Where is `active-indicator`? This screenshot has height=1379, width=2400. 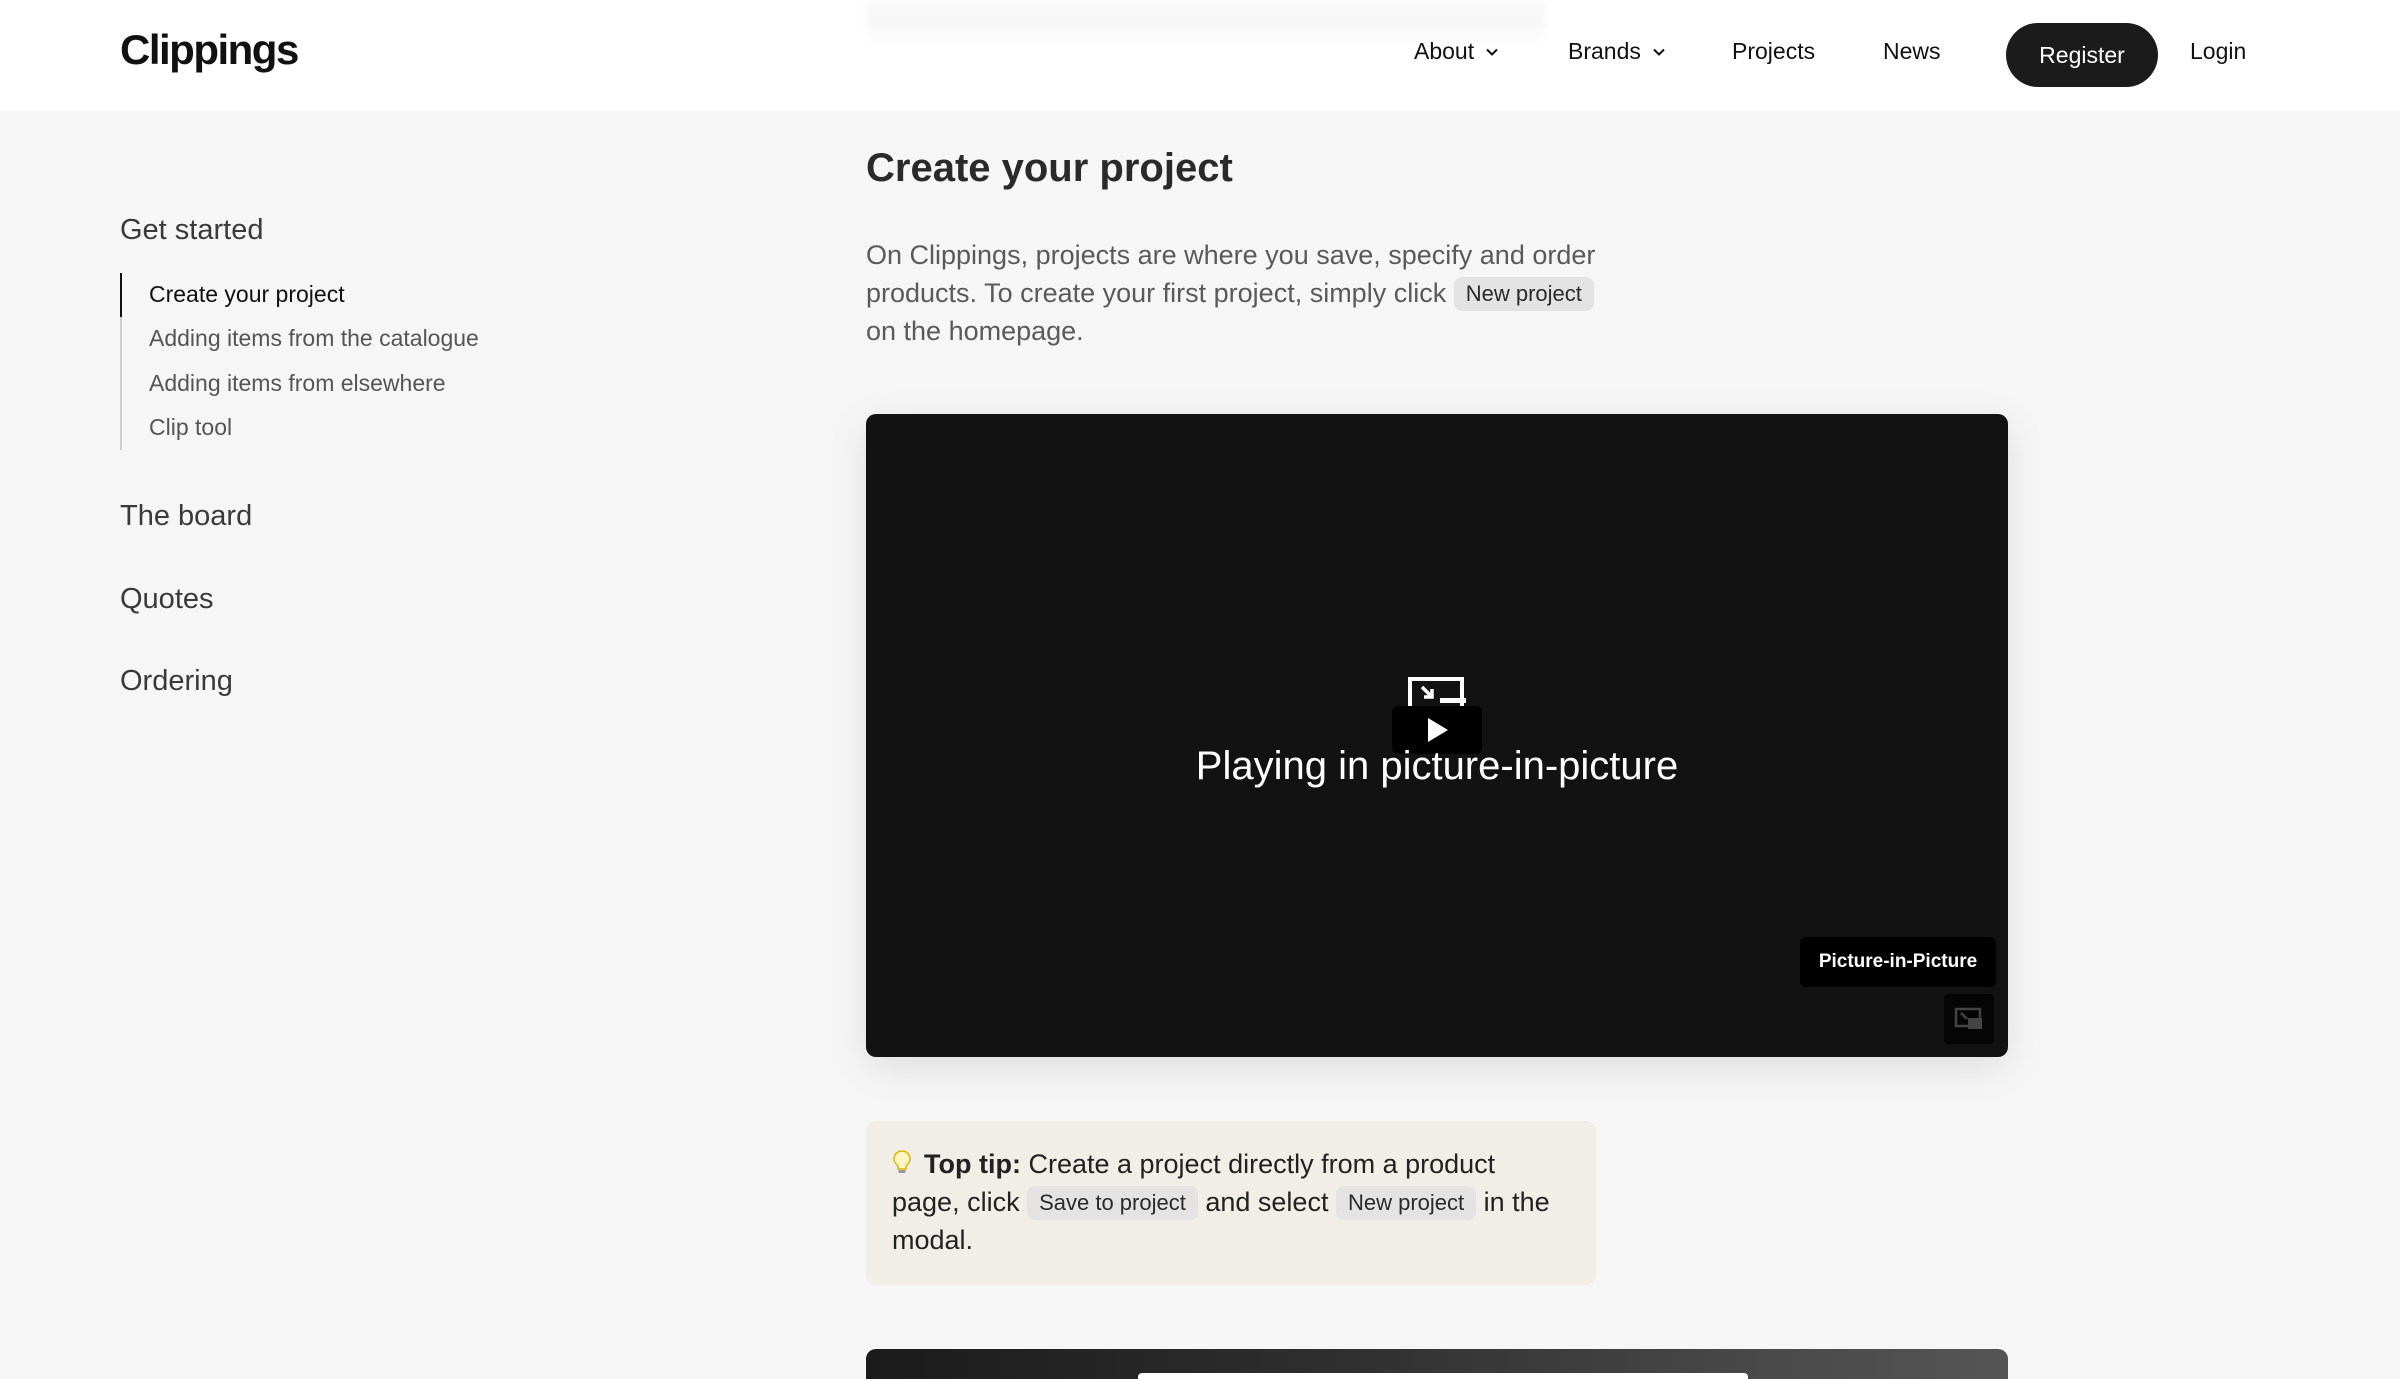 active-indicator is located at coordinates (121, 295).